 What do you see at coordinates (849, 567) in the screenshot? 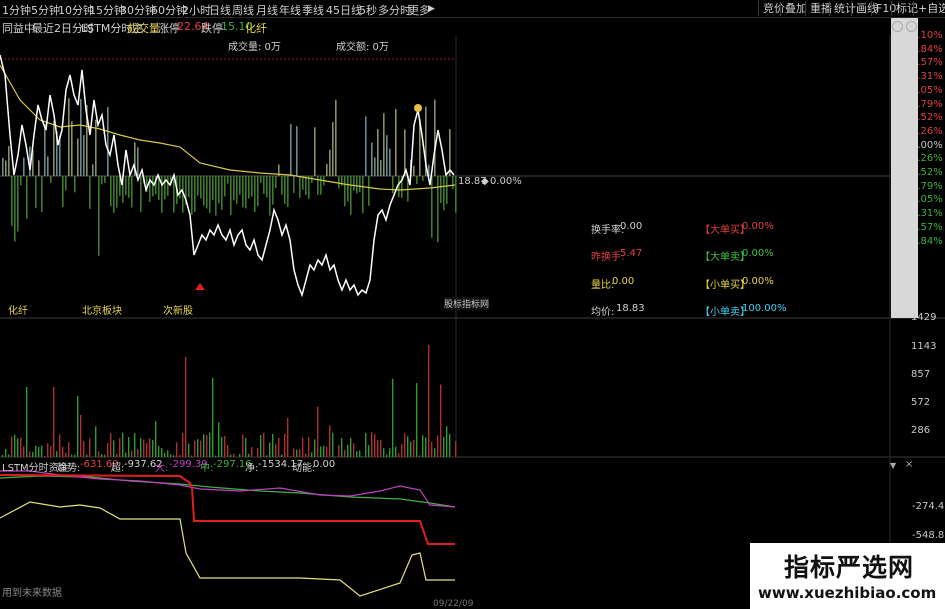
I see `watermark-title: 指标严选网` at bounding box center [849, 567].